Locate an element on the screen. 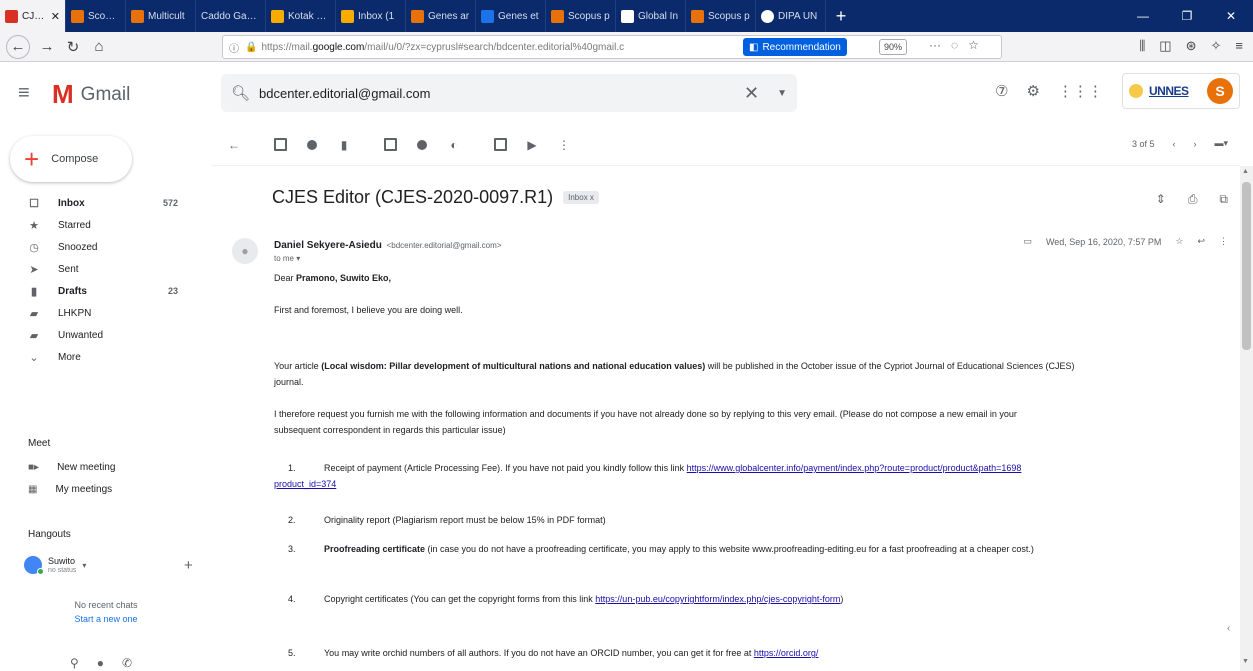  hangouts-user: Suwito no status ▾ is located at coordinates (55, 565).